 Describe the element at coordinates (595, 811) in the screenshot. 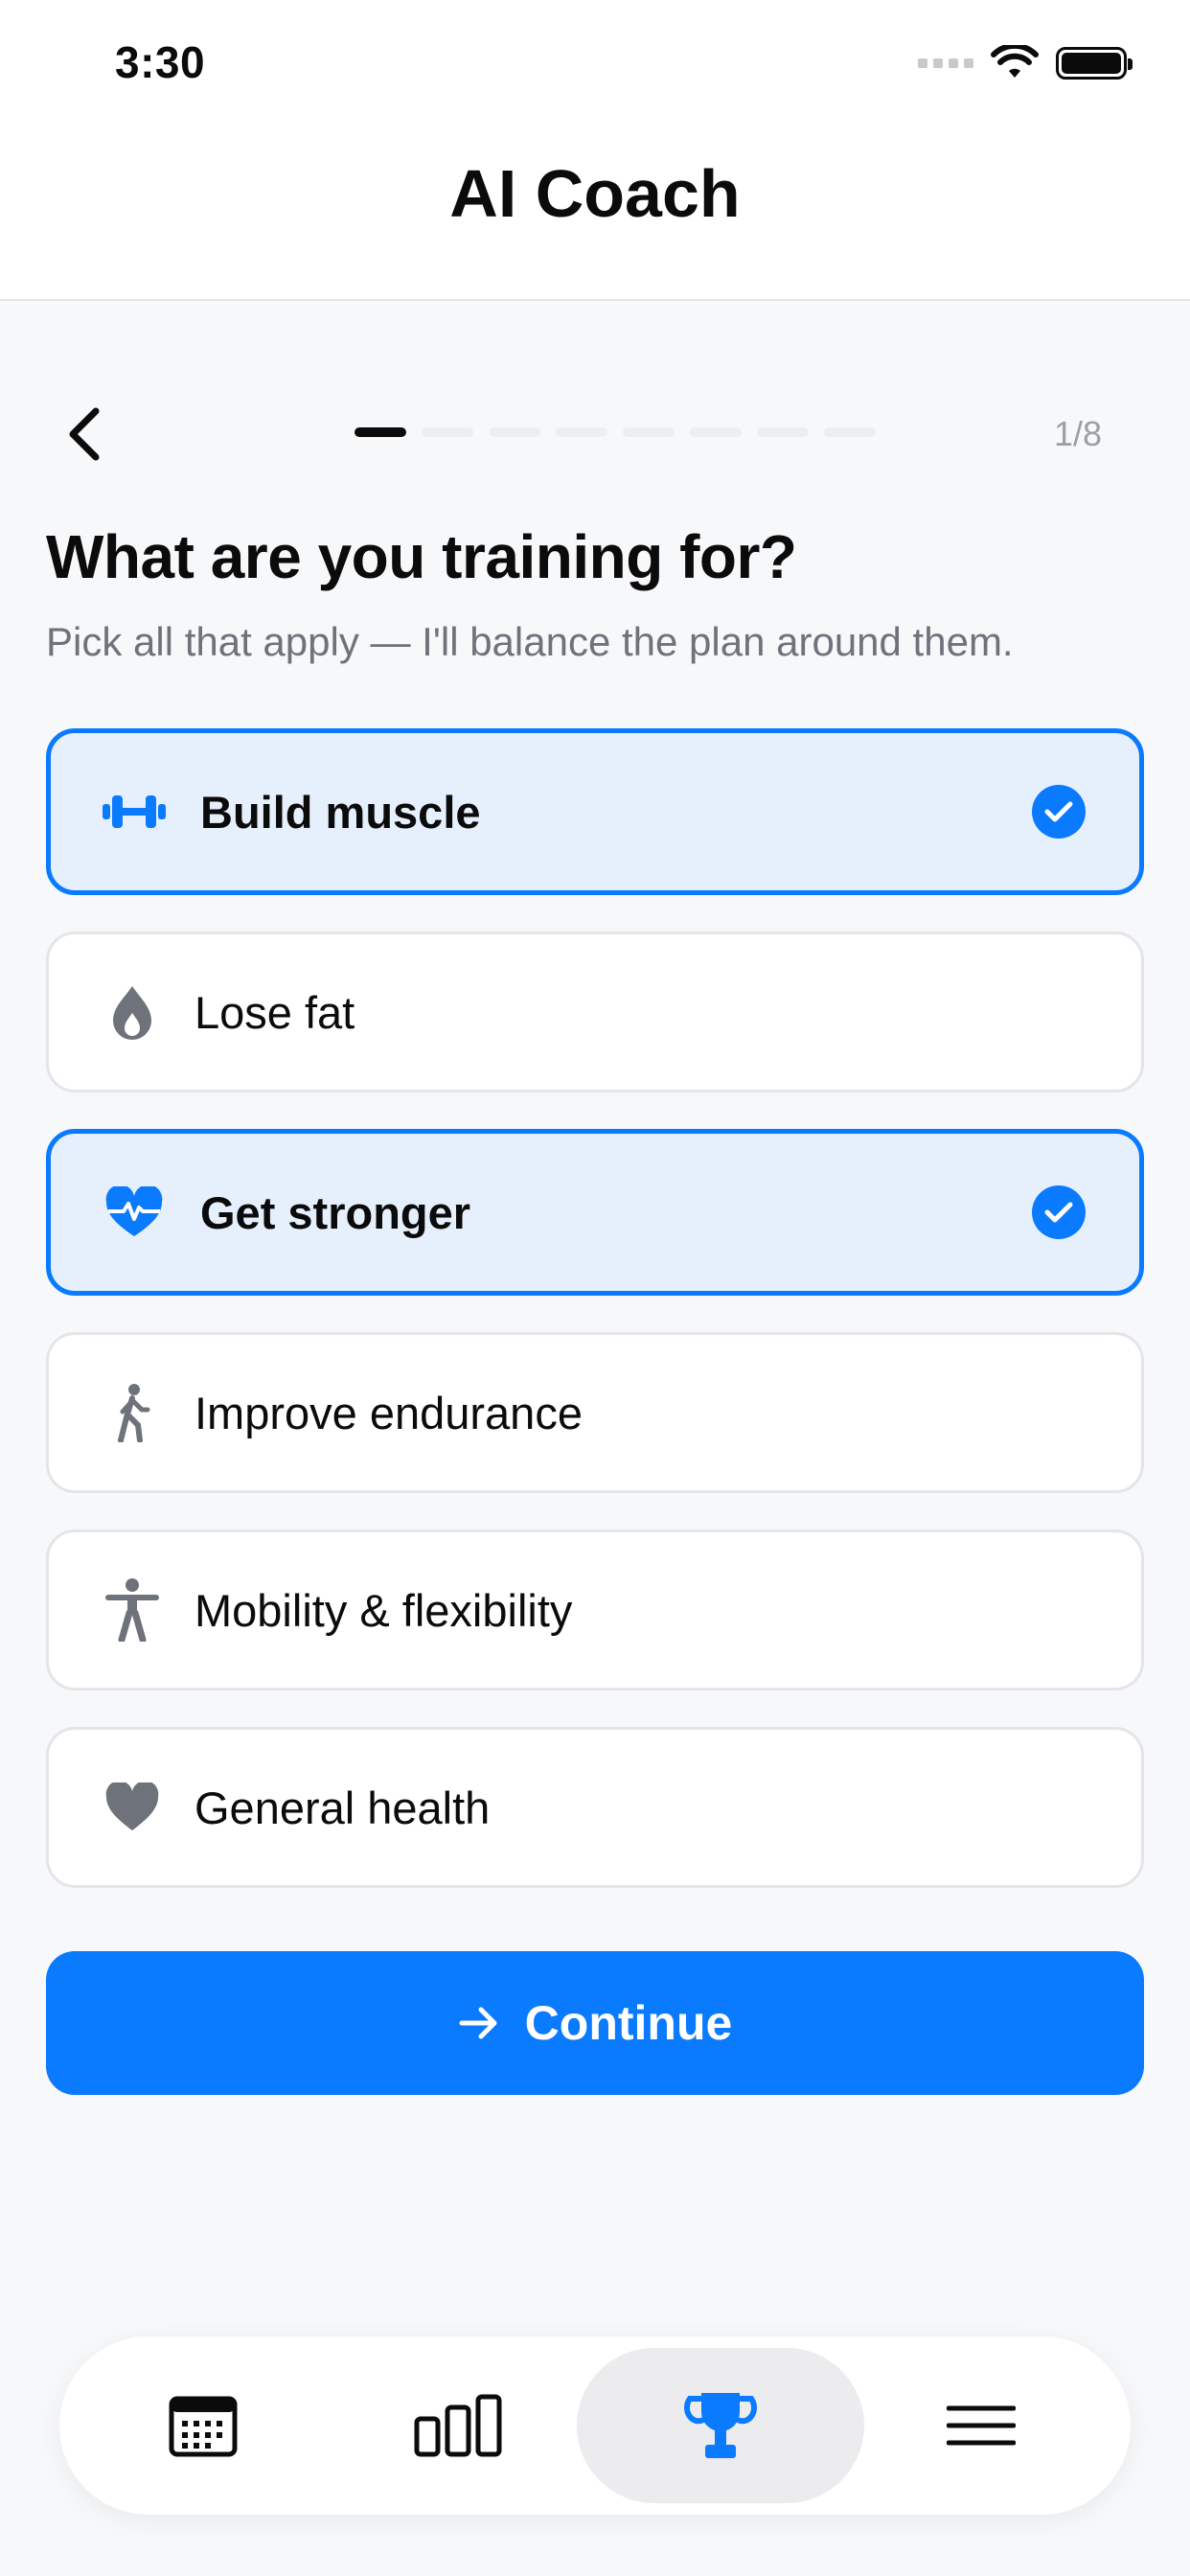

I see `option-build-muscle: Build muscle` at that location.